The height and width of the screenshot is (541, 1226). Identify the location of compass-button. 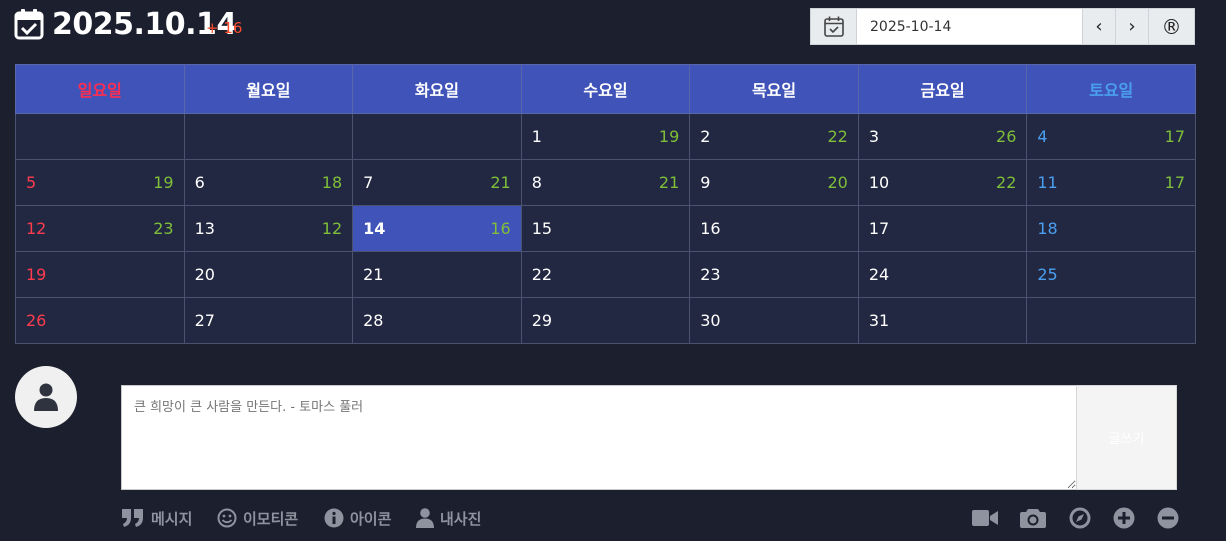
(1080, 518).